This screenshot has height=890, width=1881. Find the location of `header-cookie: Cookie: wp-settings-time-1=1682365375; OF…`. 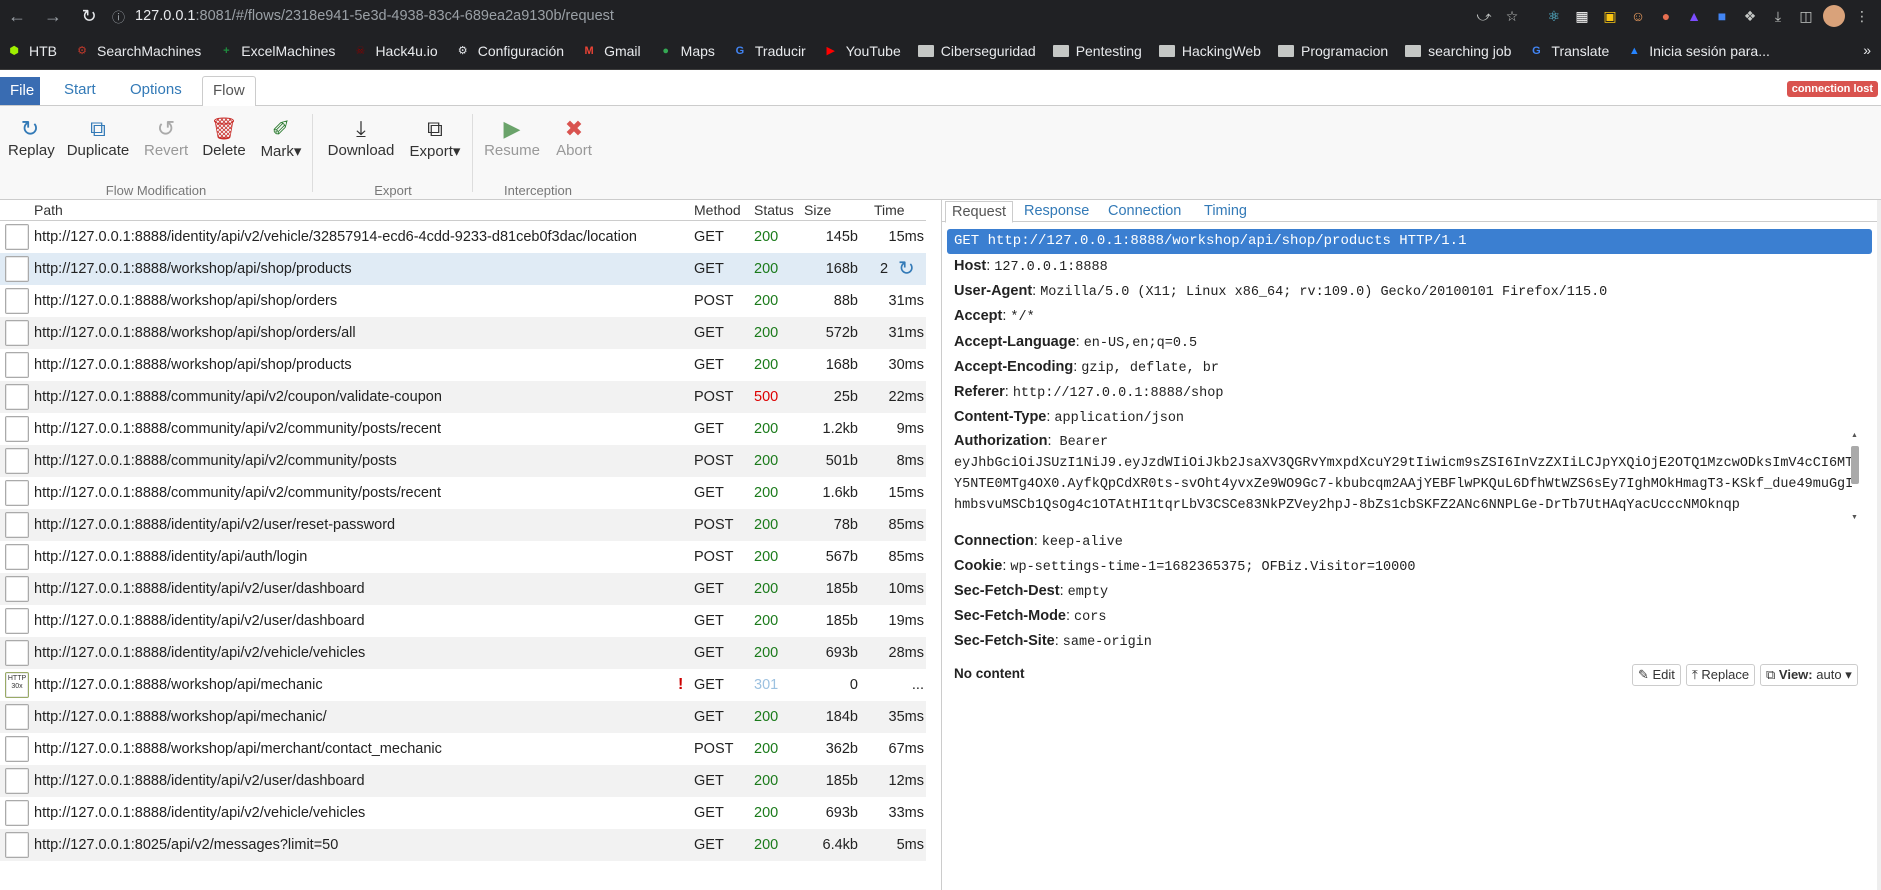

header-cookie: Cookie: wp-settings-time-1=1682365375; OF… is located at coordinates (1184, 566).